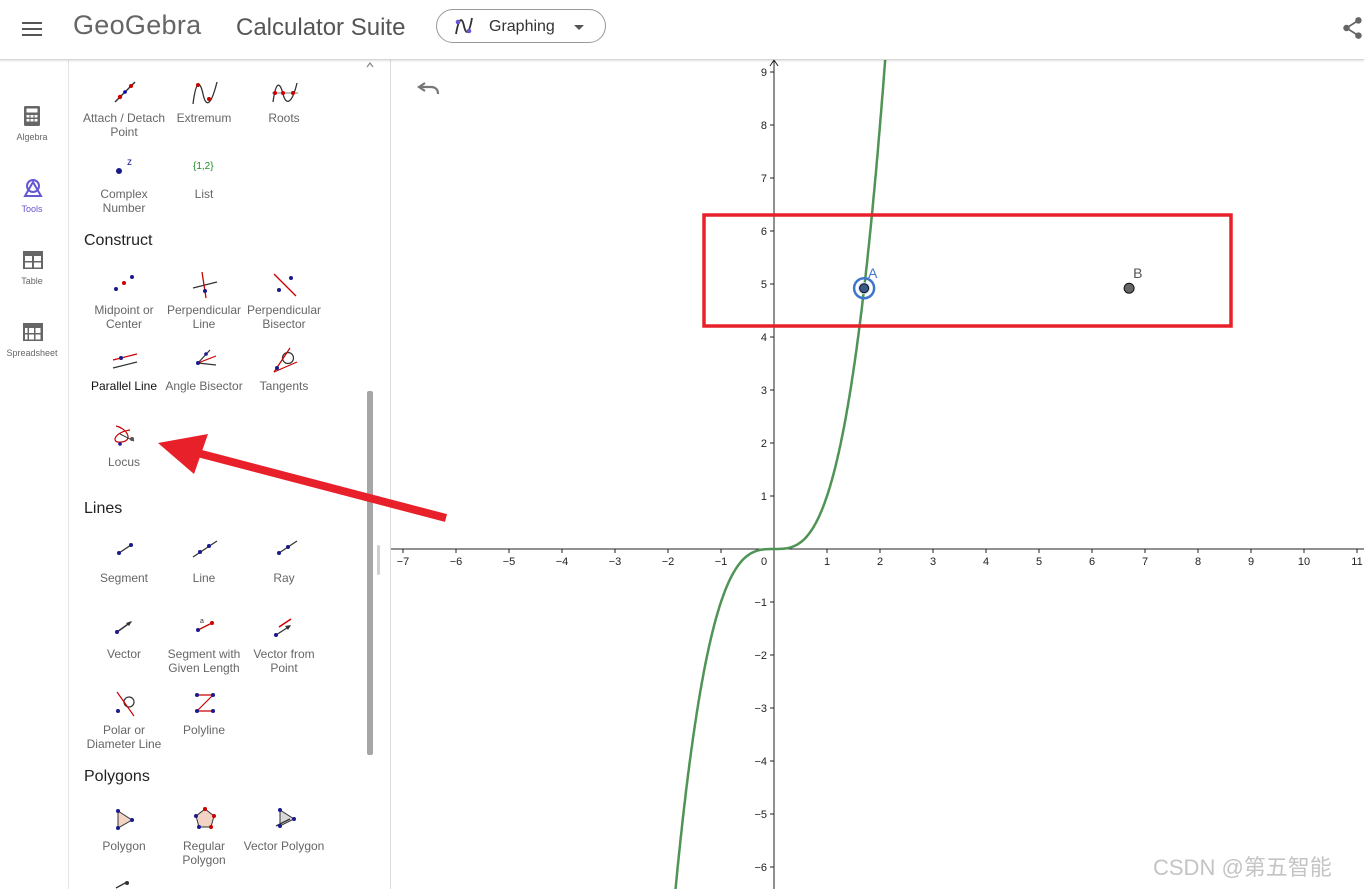 The height and width of the screenshot is (889, 1364). I want to click on x-tick-label: 7, so click(1145, 562).